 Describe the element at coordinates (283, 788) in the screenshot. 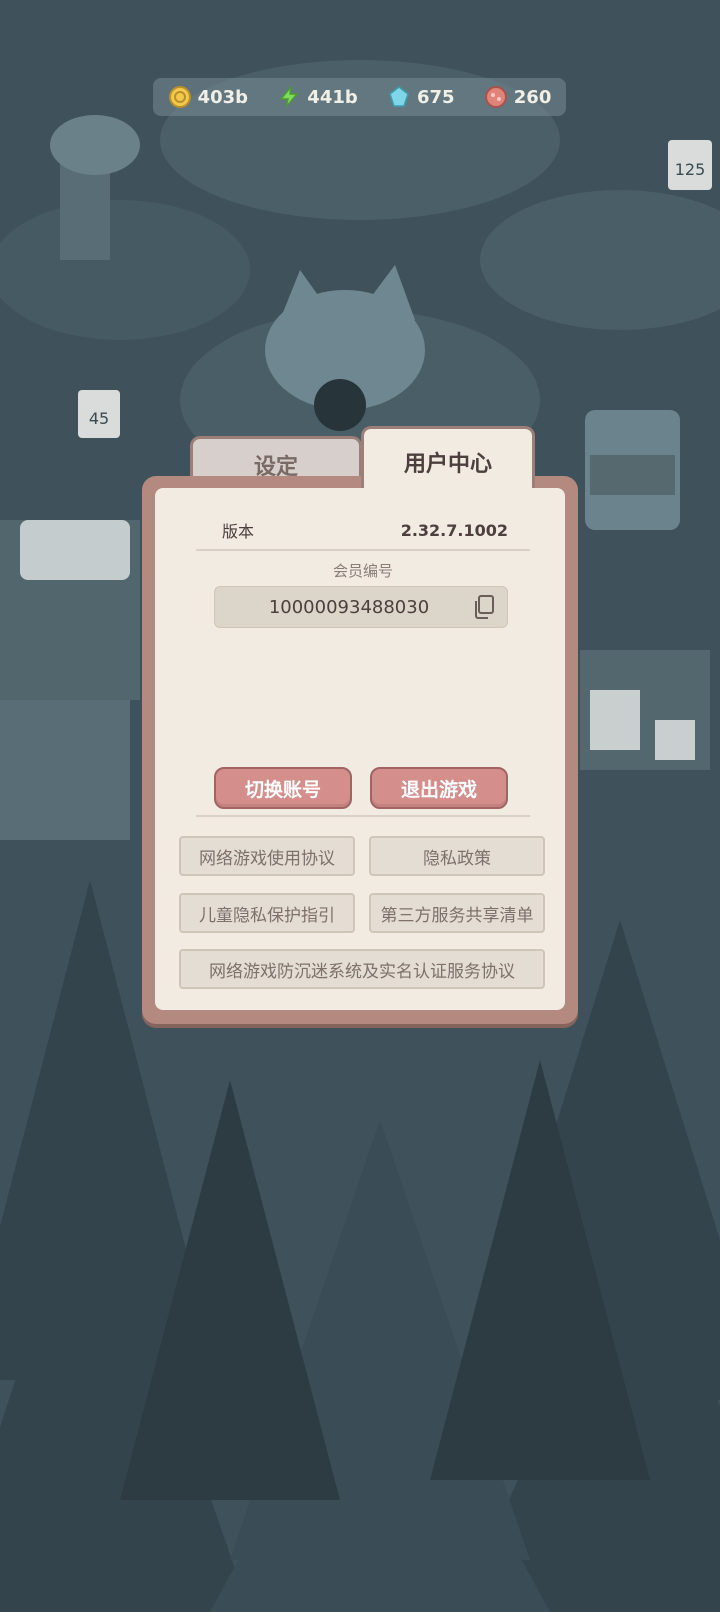

I see `switch-account-button: 切换账号` at that location.